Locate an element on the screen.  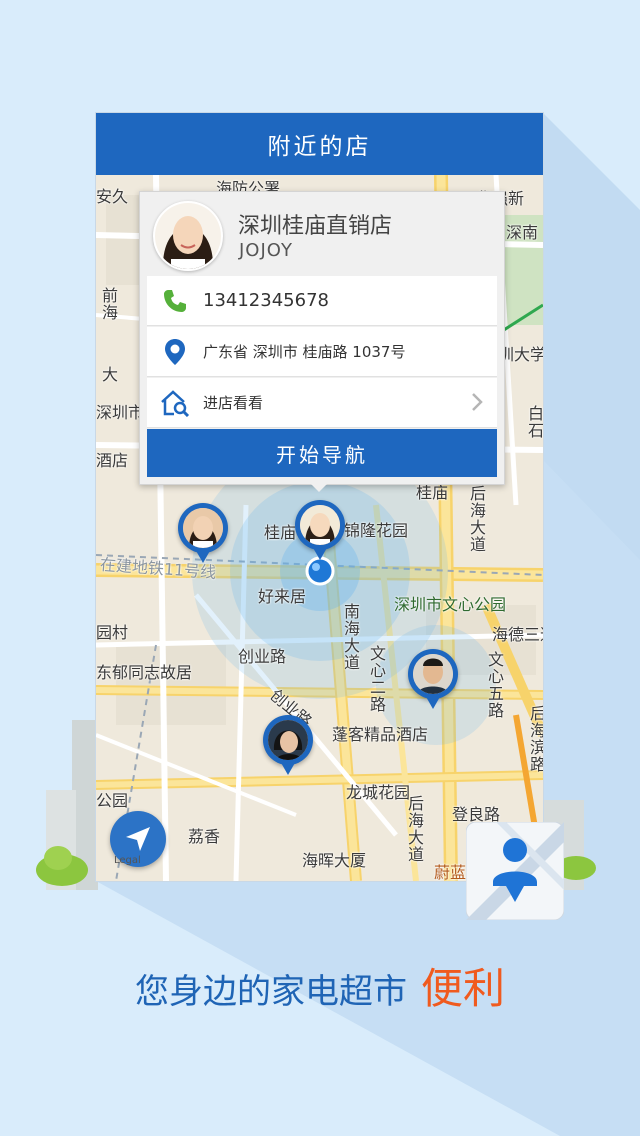
app-map-person-icon is located at coordinates (515, 871).